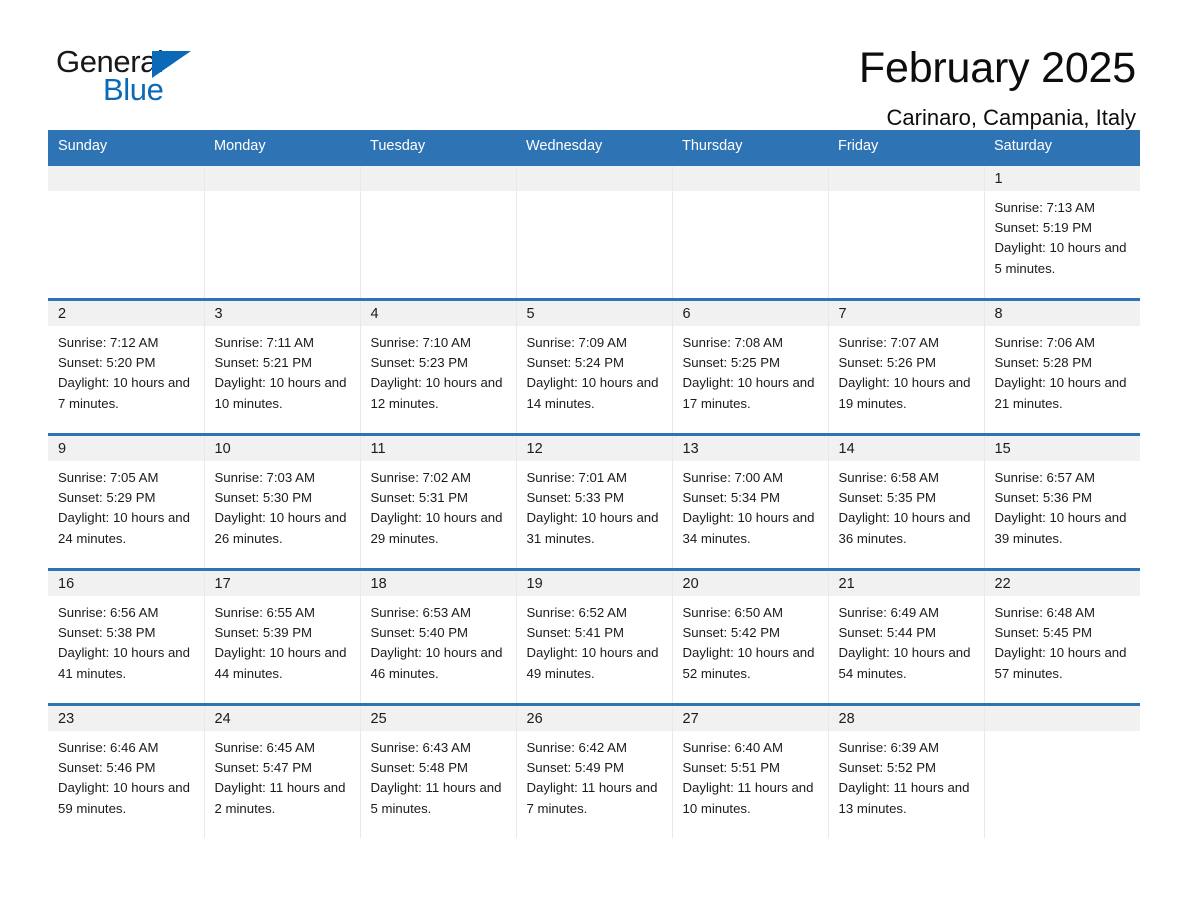  I want to click on sunset-time: Sunset: 5:25 PM, so click(731, 363).